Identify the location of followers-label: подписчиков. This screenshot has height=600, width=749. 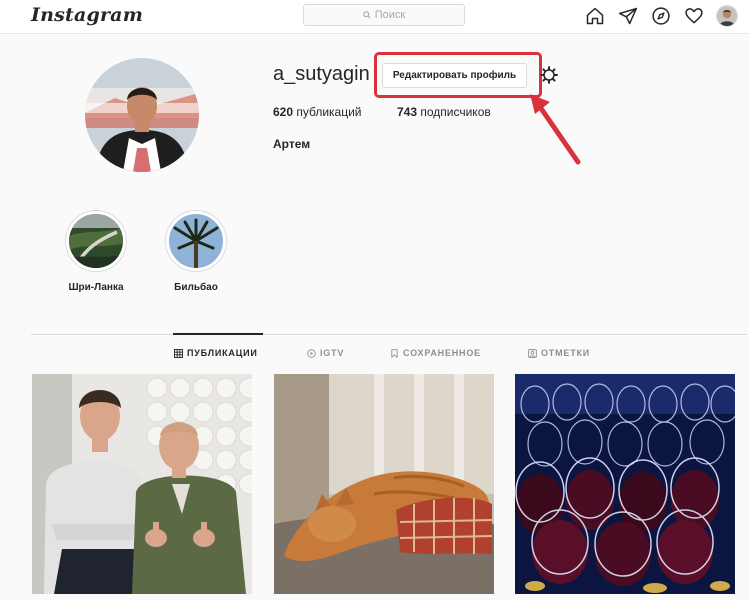
(455, 112).